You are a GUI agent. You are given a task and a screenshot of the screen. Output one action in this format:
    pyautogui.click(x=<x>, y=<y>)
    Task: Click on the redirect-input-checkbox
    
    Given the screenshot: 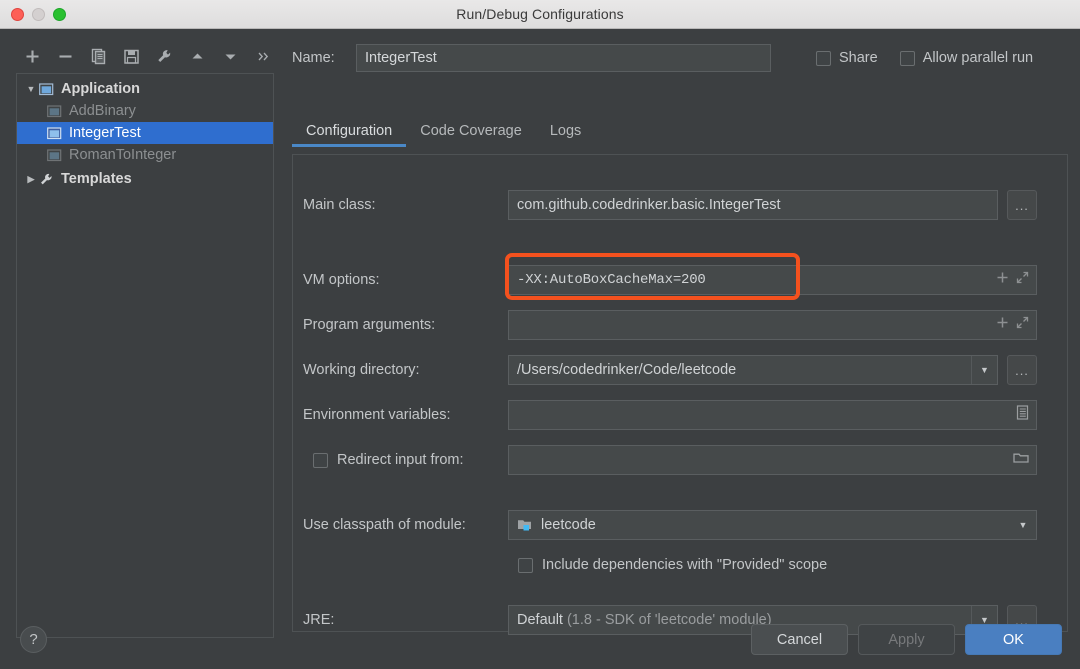 What is the action you would take?
    pyautogui.click(x=320, y=460)
    